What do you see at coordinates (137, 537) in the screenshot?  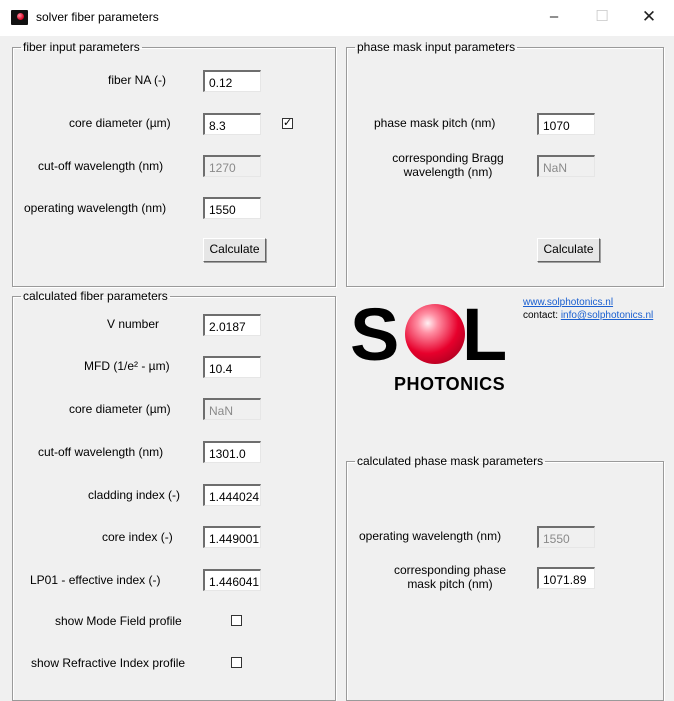 I see `core-index-label: core index (-)` at bounding box center [137, 537].